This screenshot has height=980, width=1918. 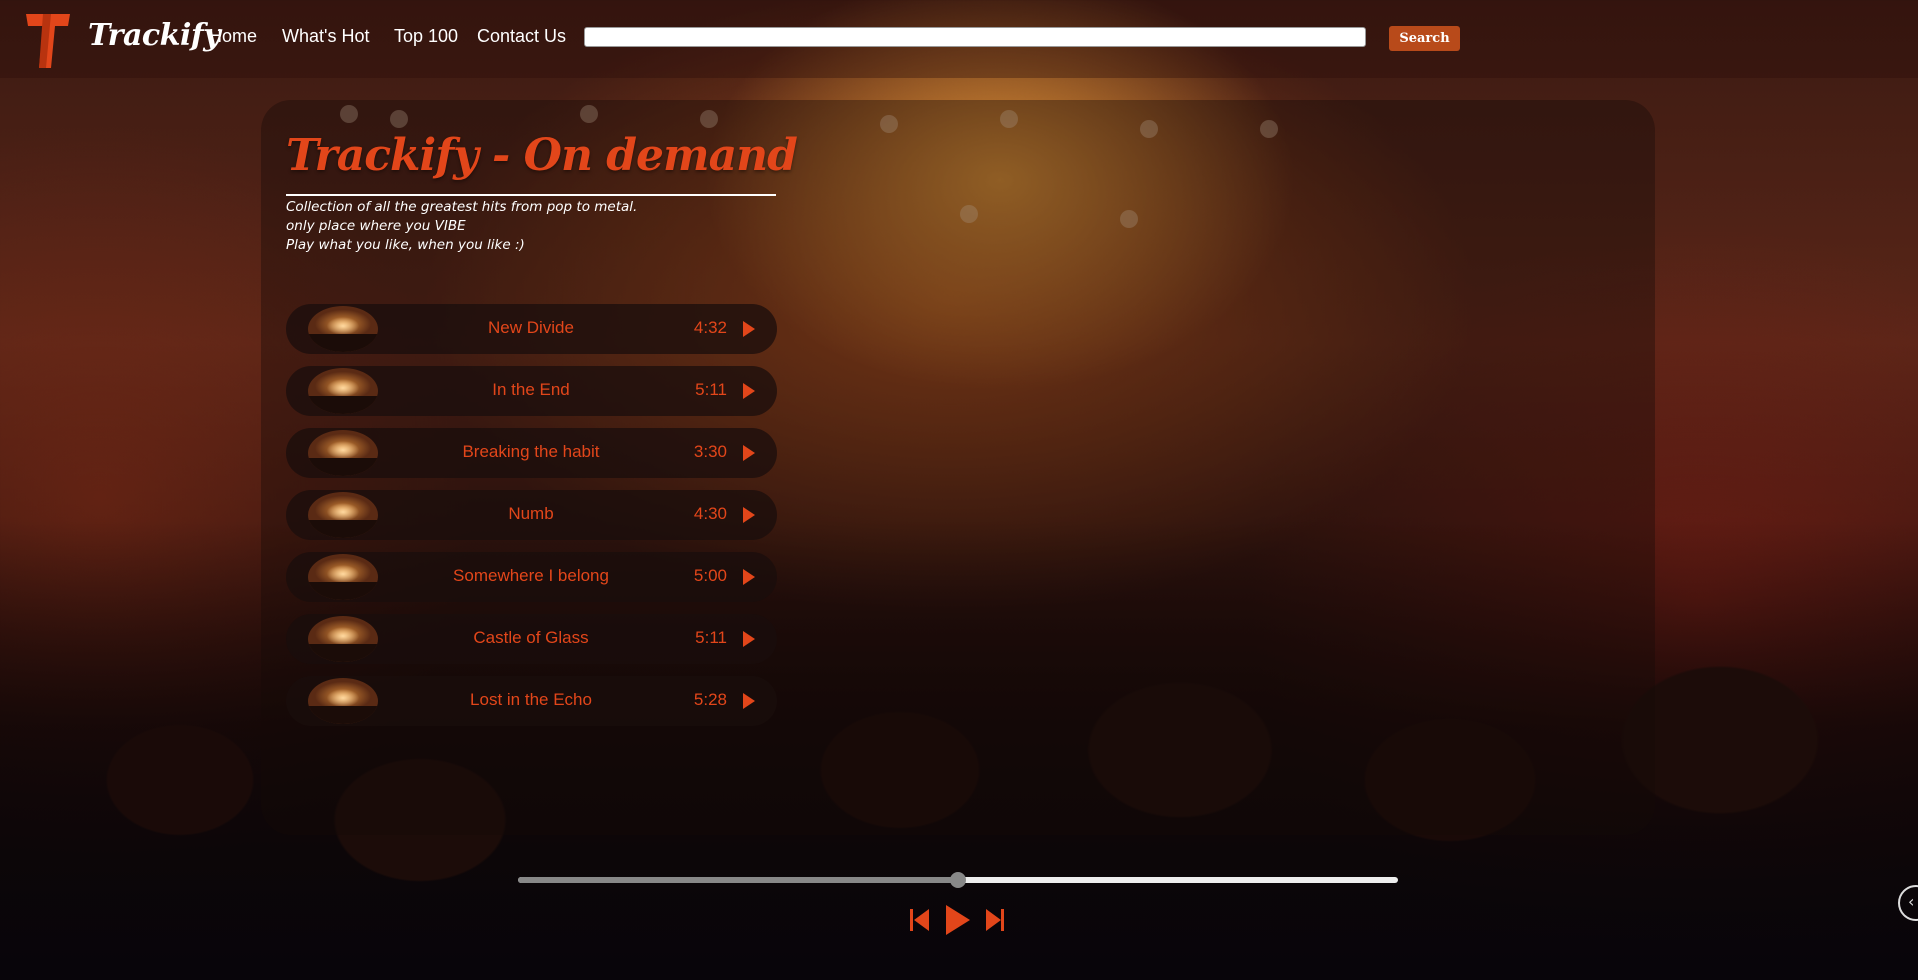 I want to click on search-input, so click(x=975, y=37).